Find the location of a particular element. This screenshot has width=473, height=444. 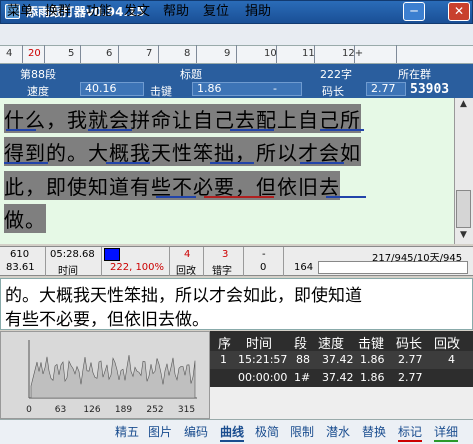

tab-7: 替换 is located at coordinates (374, 431).